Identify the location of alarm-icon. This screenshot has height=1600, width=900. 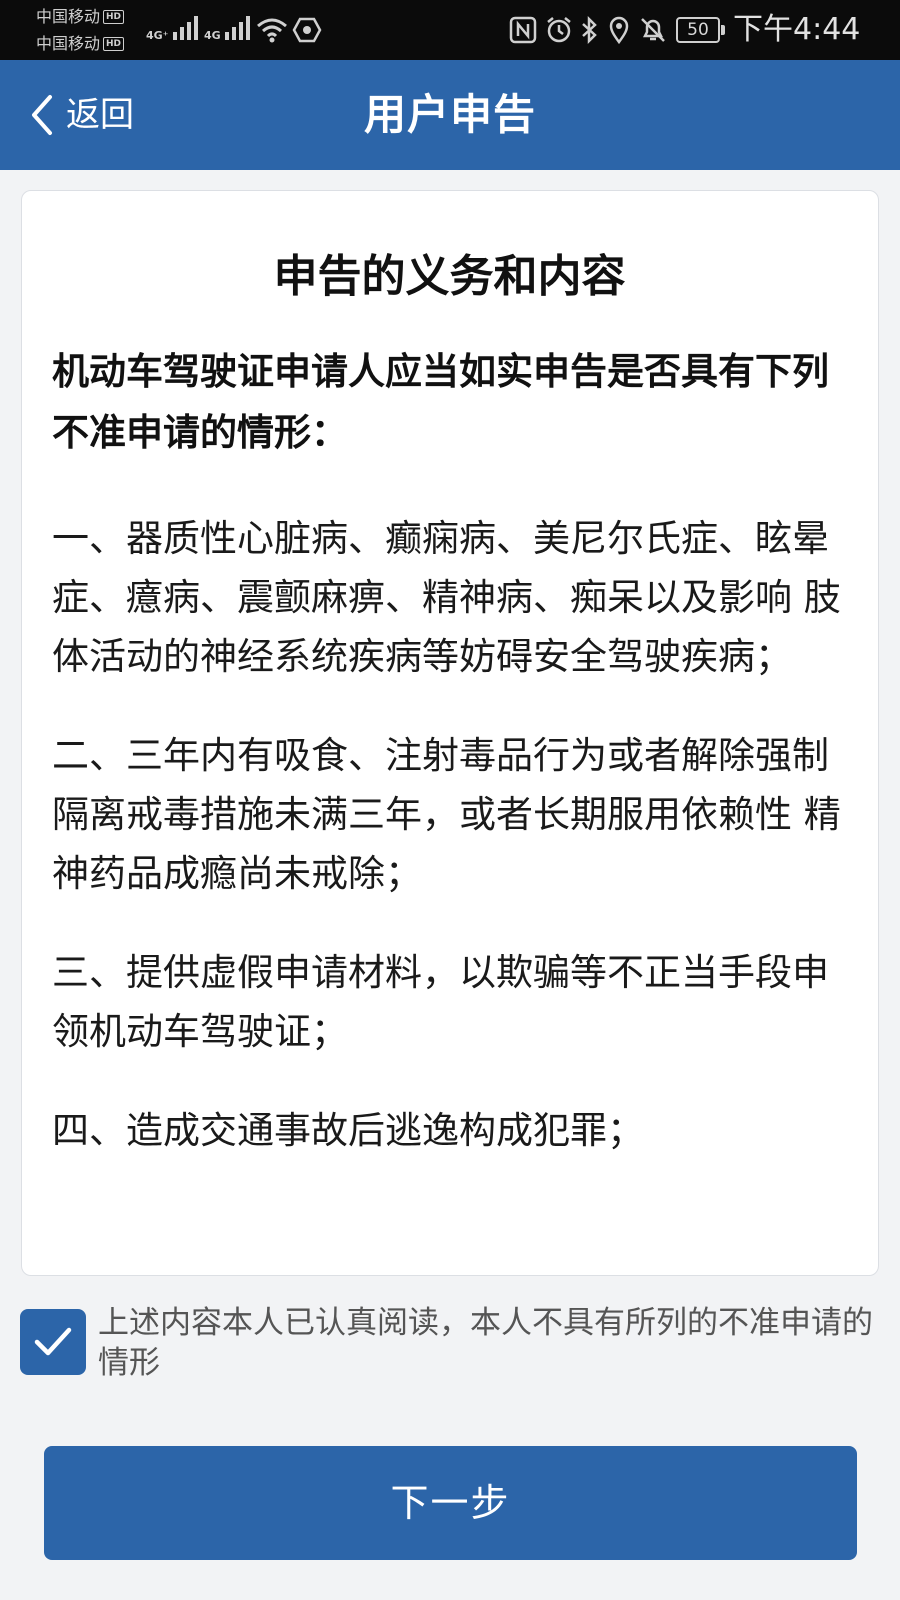
(559, 30).